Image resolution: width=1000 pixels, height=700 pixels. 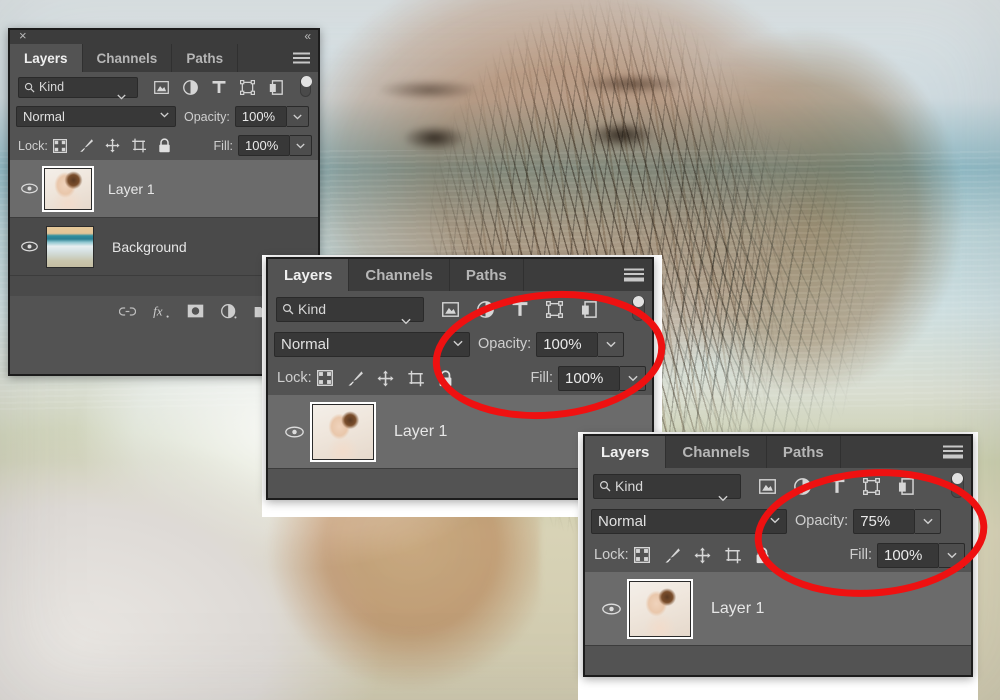 I want to click on fill-label: Fill:, so click(x=223, y=145).